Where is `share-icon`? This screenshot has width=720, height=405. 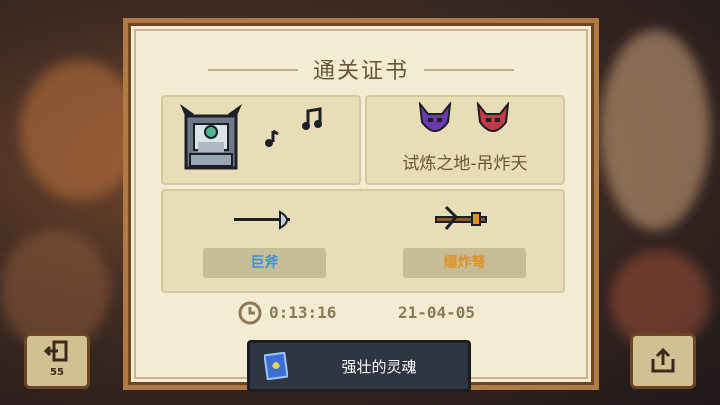 share-icon is located at coordinates (663, 360).